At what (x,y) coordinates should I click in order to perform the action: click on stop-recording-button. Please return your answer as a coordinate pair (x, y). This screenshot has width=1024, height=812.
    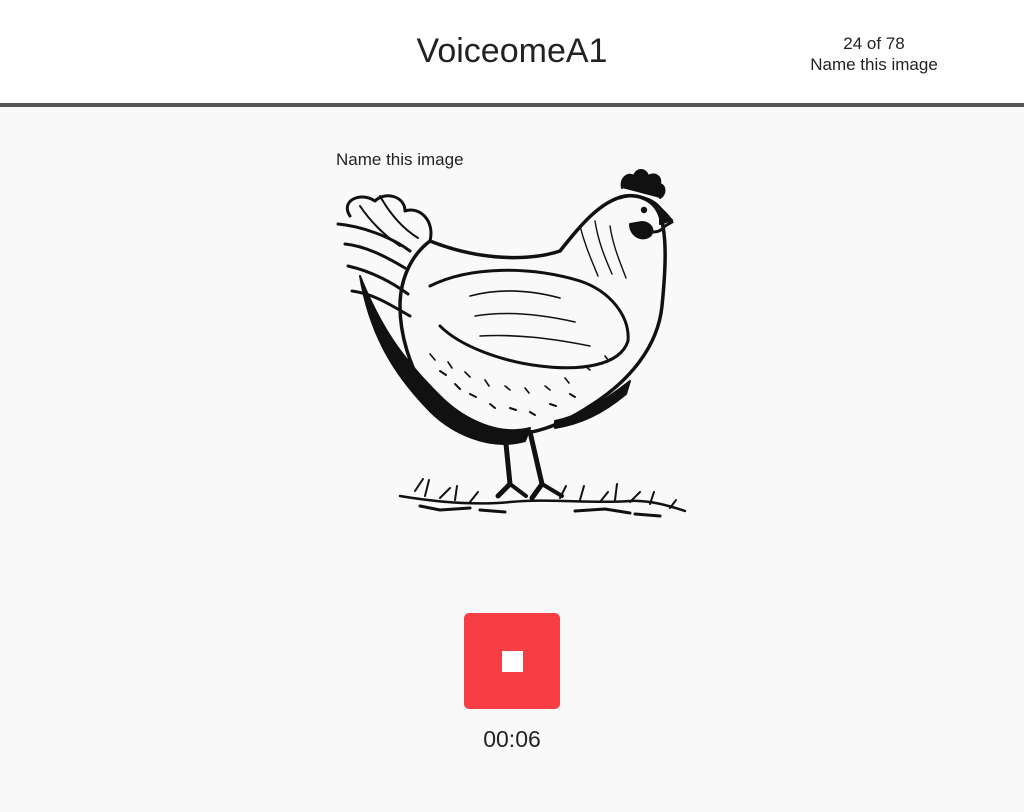
    Looking at the image, I should click on (512, 661).